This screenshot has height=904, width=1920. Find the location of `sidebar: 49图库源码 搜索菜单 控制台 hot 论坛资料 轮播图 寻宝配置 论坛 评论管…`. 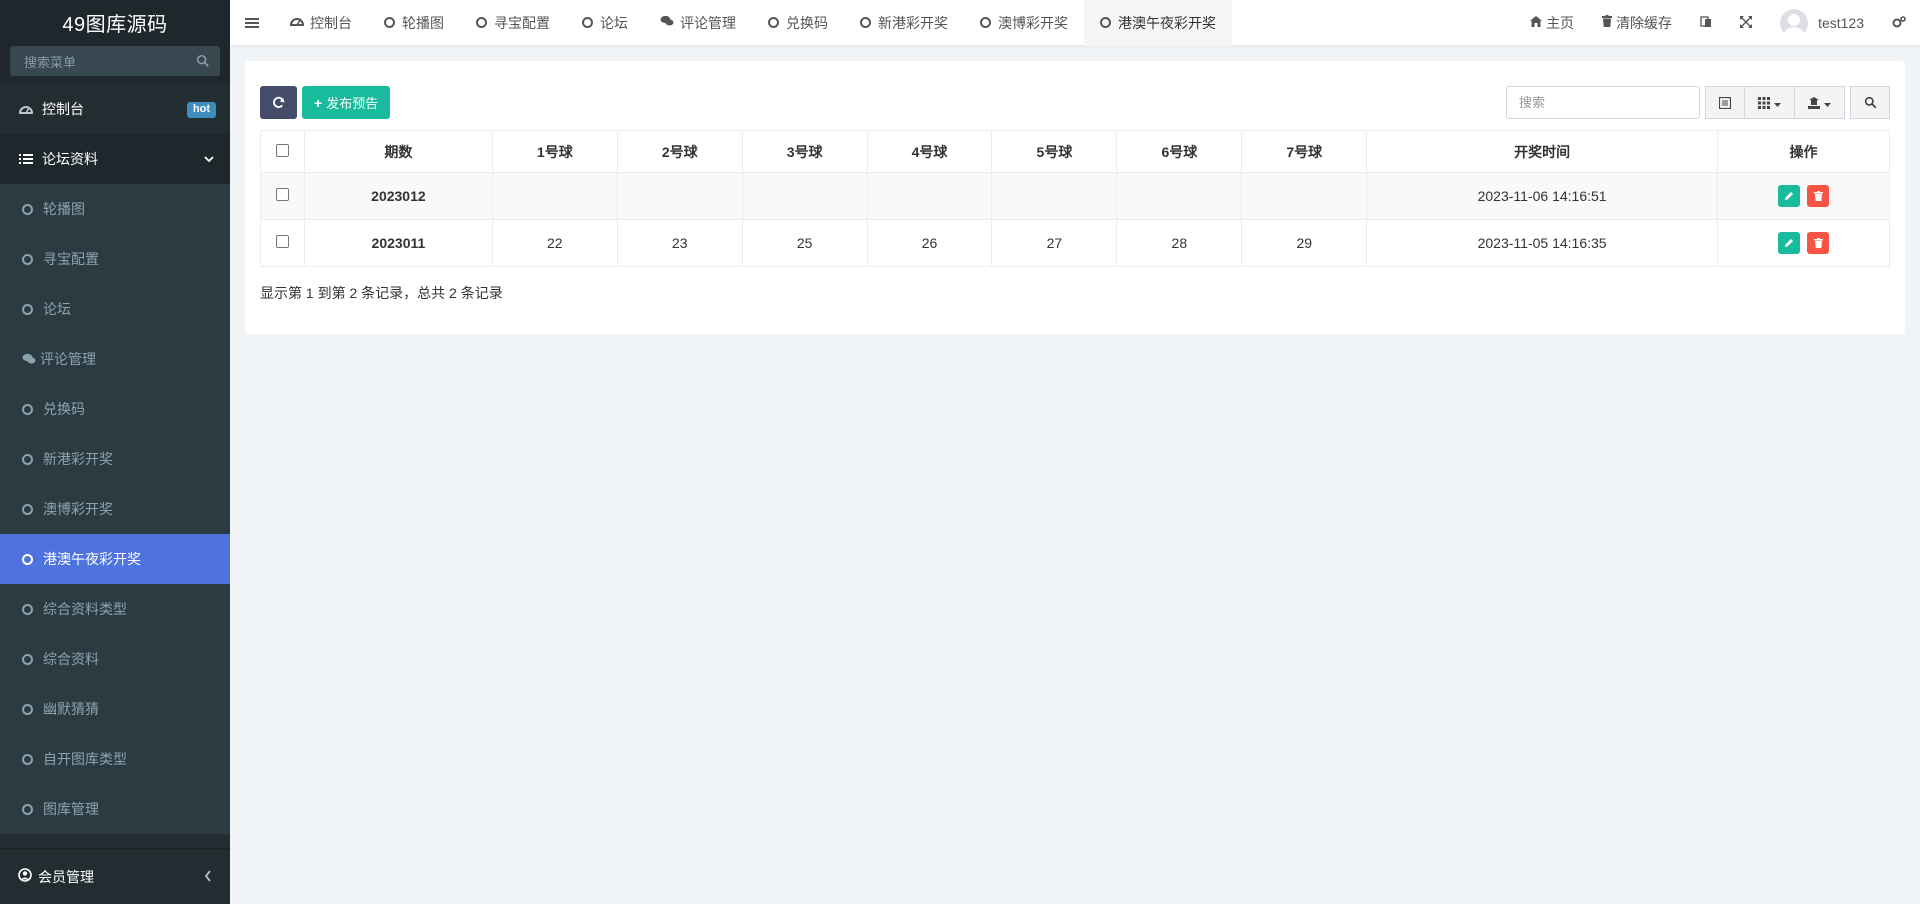

sidebar: 49图库源码 搜索菜单 控制台 hot 论坛资料 轮播图 寻宝配置 论坛 评论管… is located at coordinates (115, 452).